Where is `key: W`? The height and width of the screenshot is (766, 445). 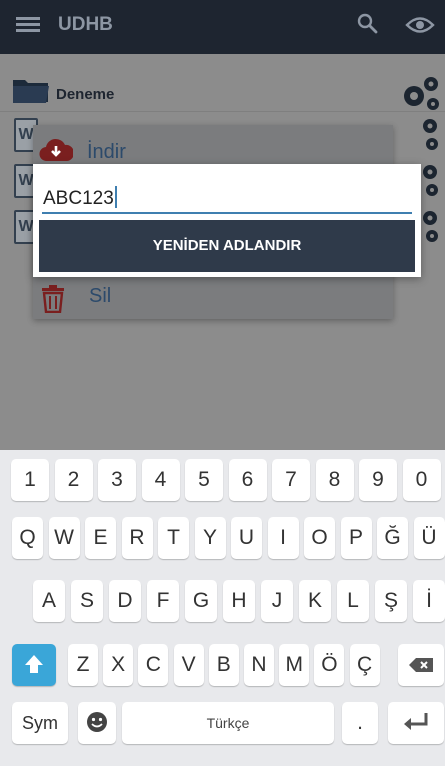 key: W is located at coordinates (64, 538).